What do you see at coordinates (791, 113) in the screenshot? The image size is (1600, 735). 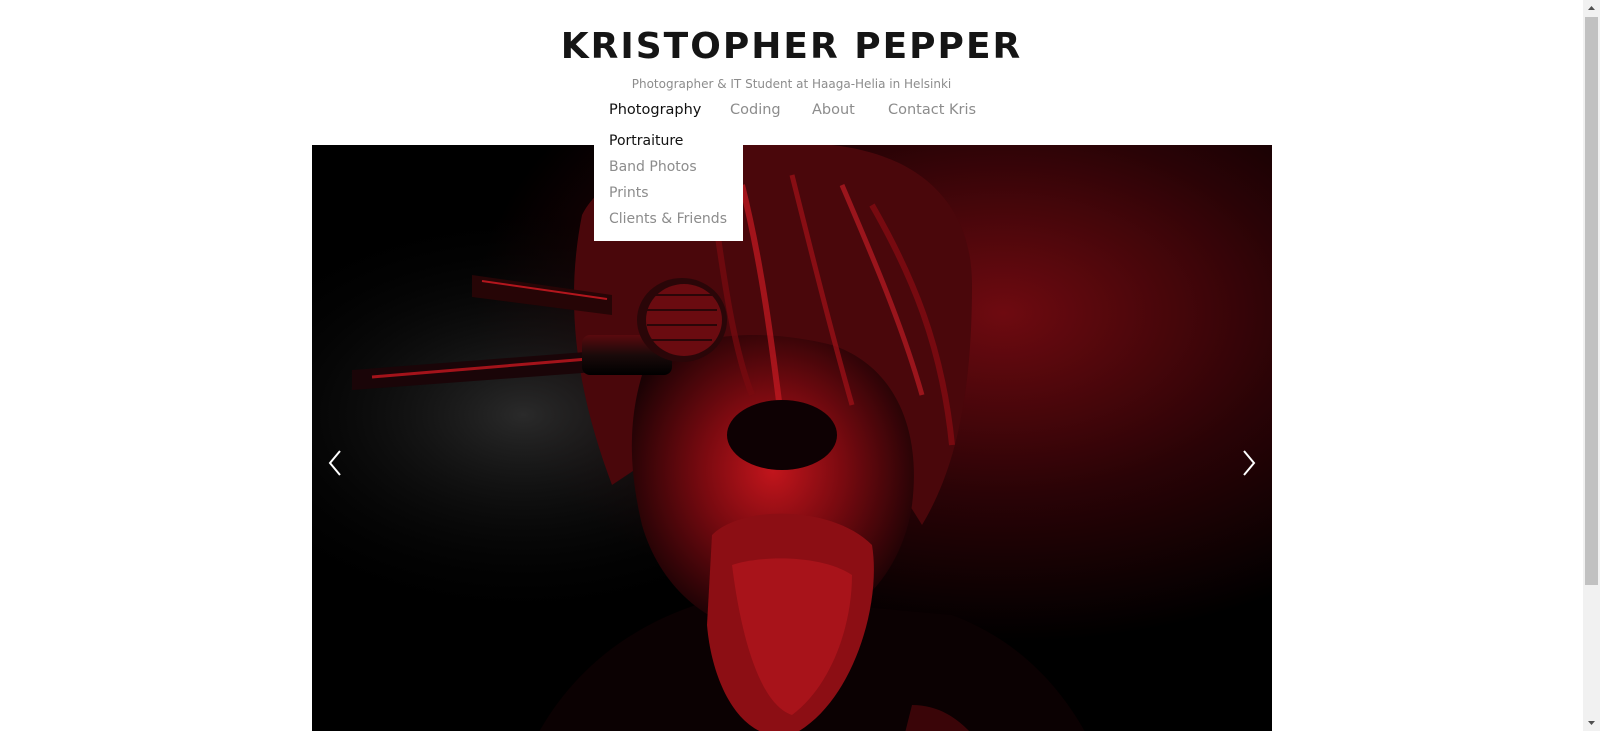 I see `main-nav: Photography Coding About Contact Kris` at bounding box center [791, 113].